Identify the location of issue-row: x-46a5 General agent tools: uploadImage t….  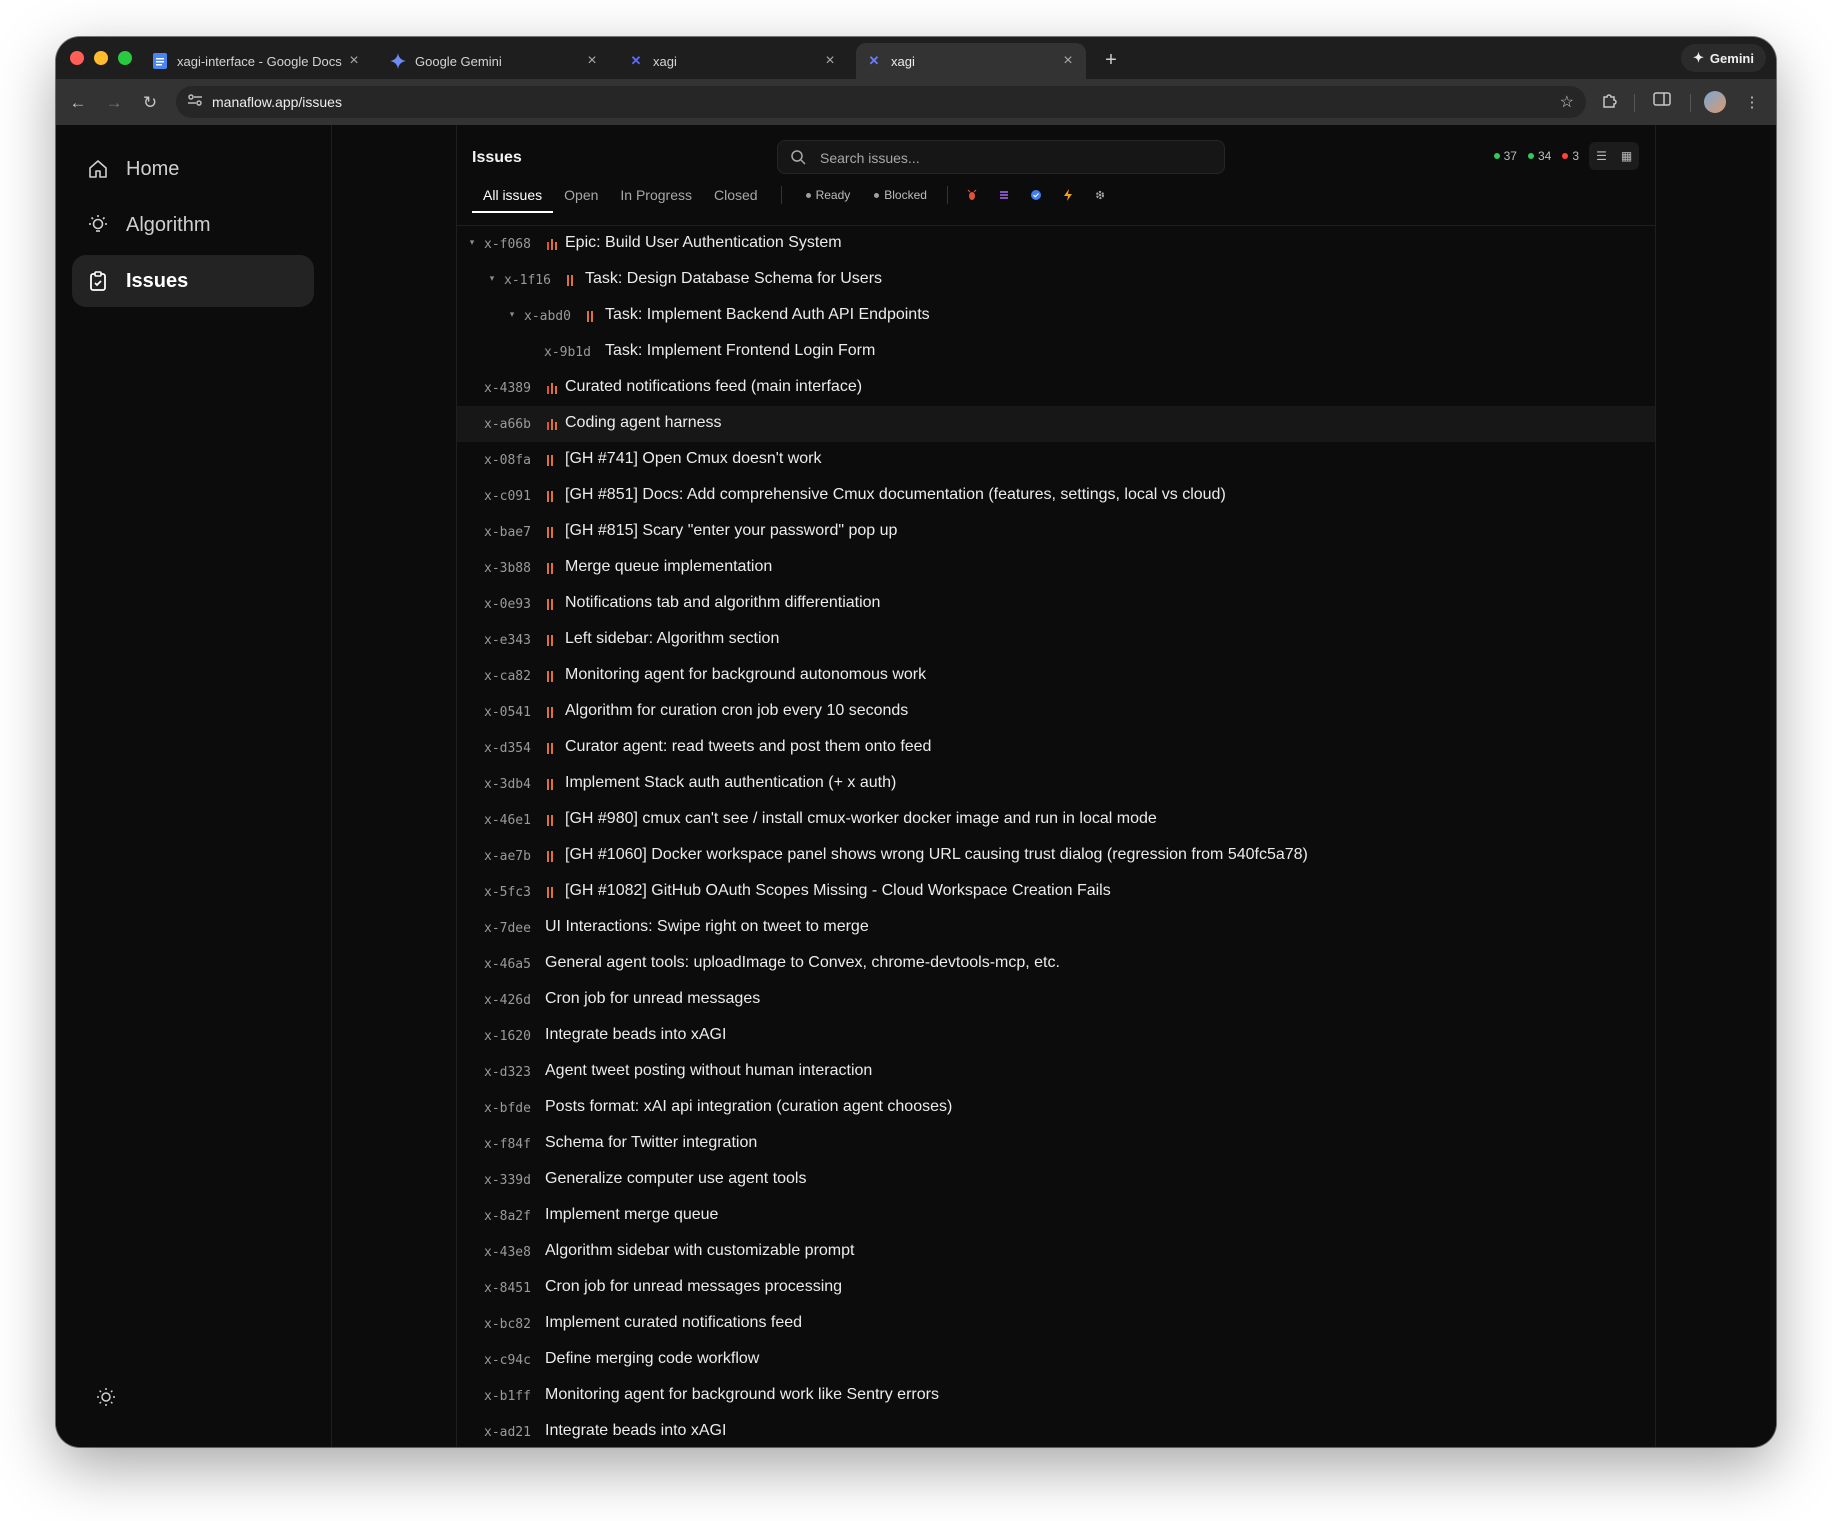
(1056, 964).